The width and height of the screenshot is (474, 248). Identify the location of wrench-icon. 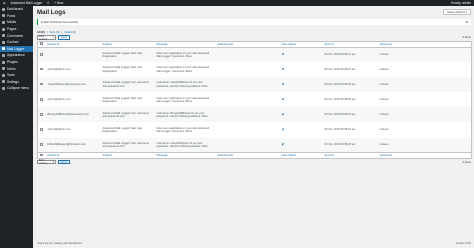
(3, 75).